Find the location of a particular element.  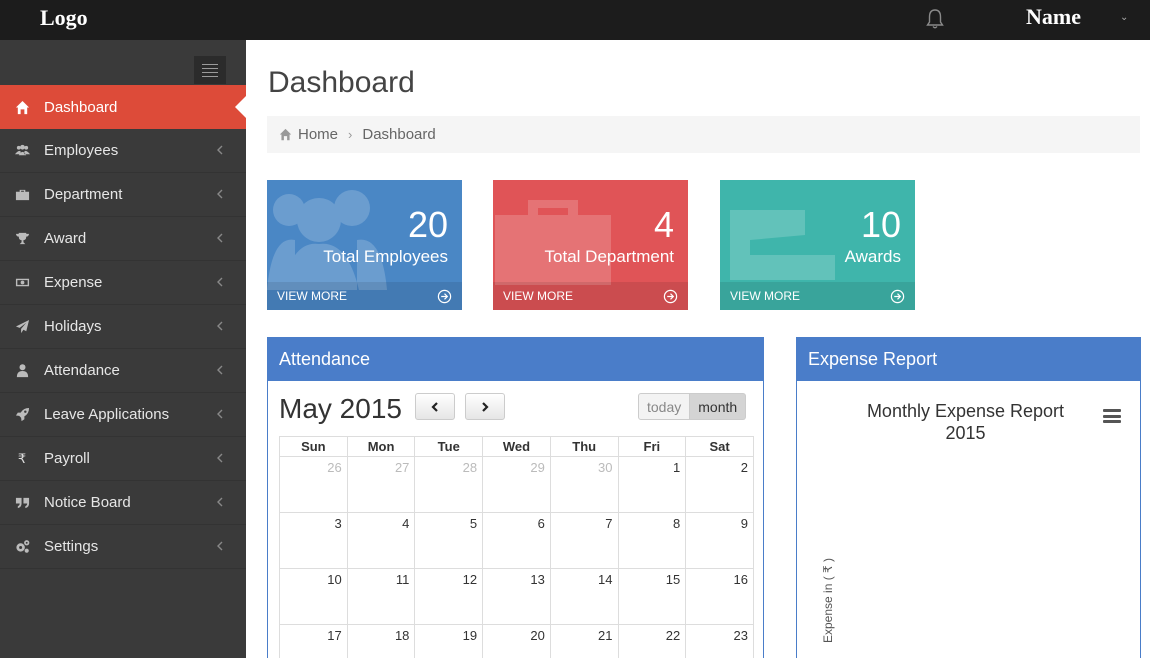

today-button: today is located at coordinates (664, 406).